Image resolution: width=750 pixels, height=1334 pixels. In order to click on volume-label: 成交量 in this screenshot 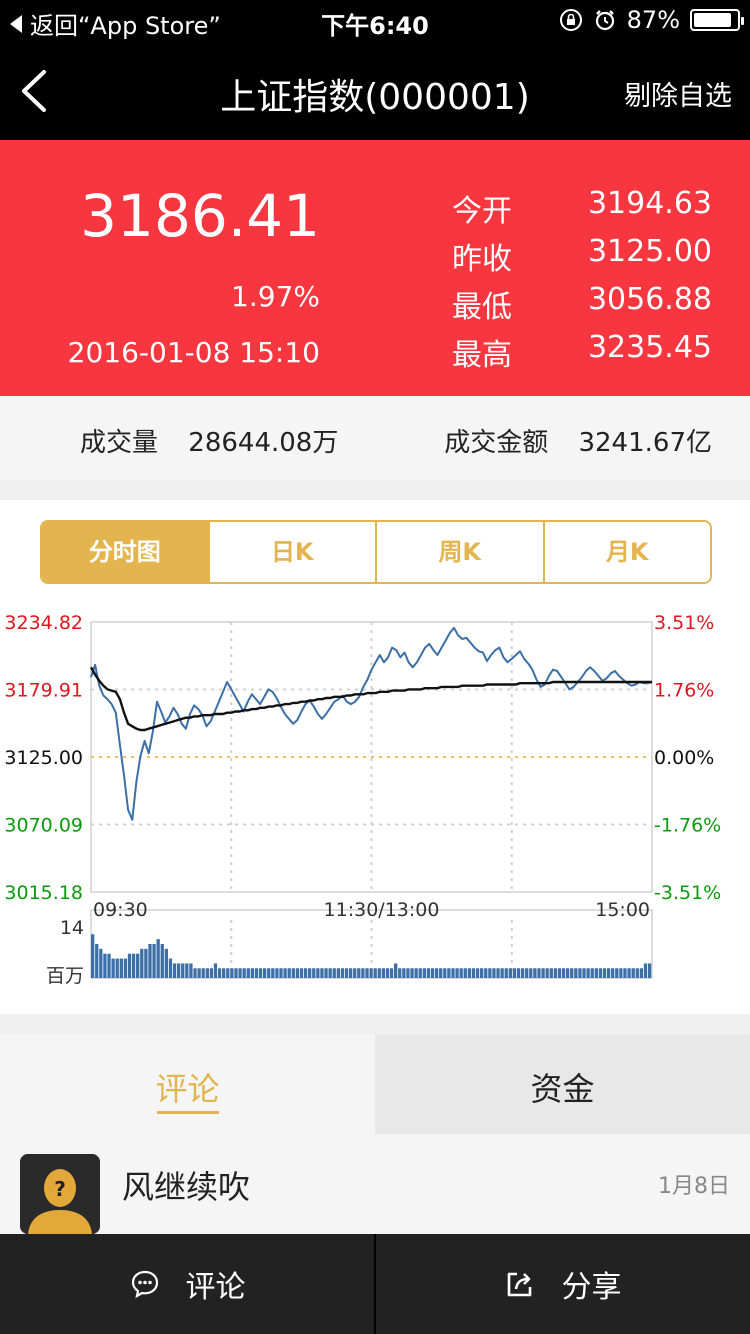, I will do `click(119, 443)`.